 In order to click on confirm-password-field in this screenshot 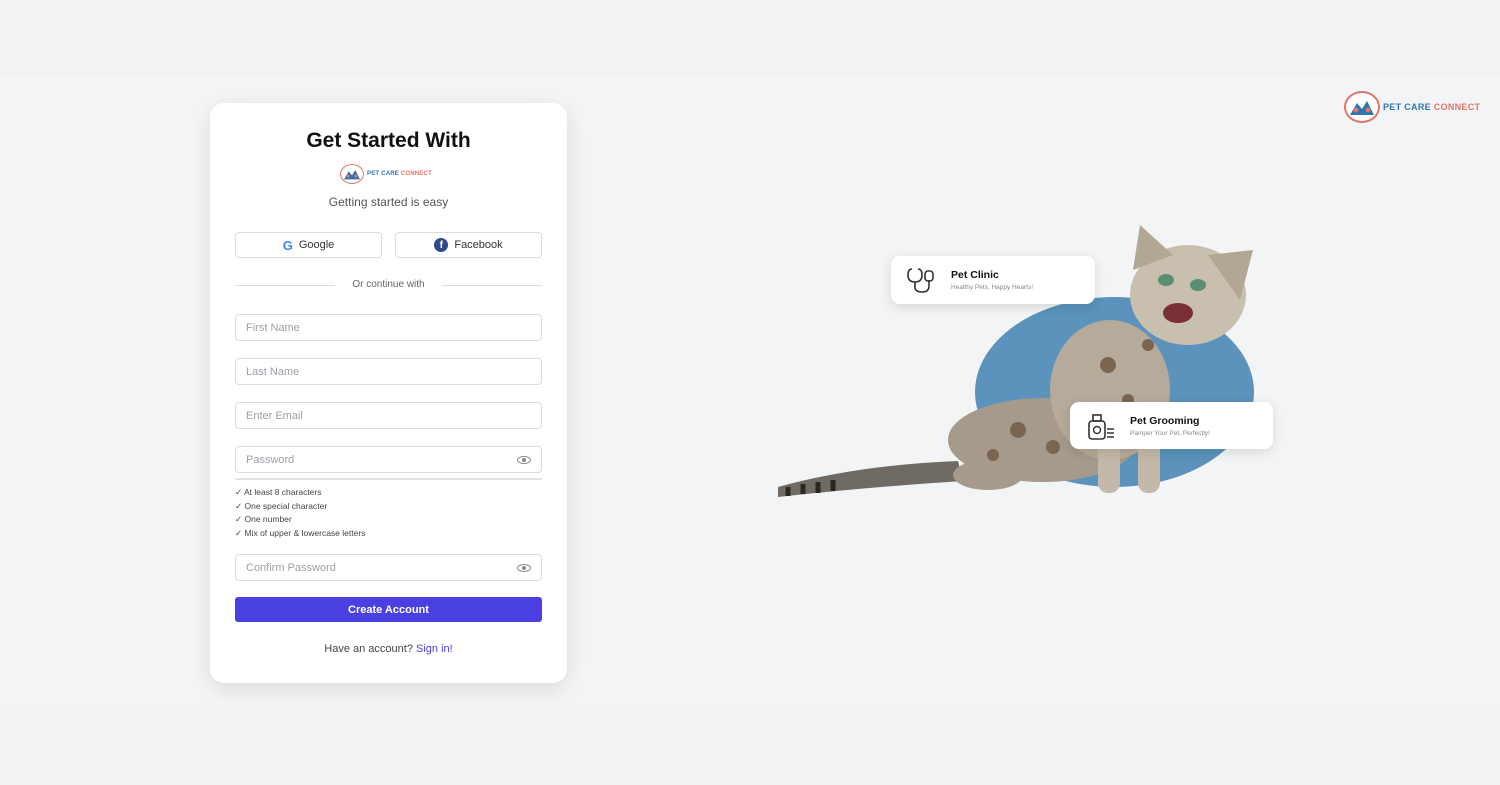, I will do `click(388, 567)`.